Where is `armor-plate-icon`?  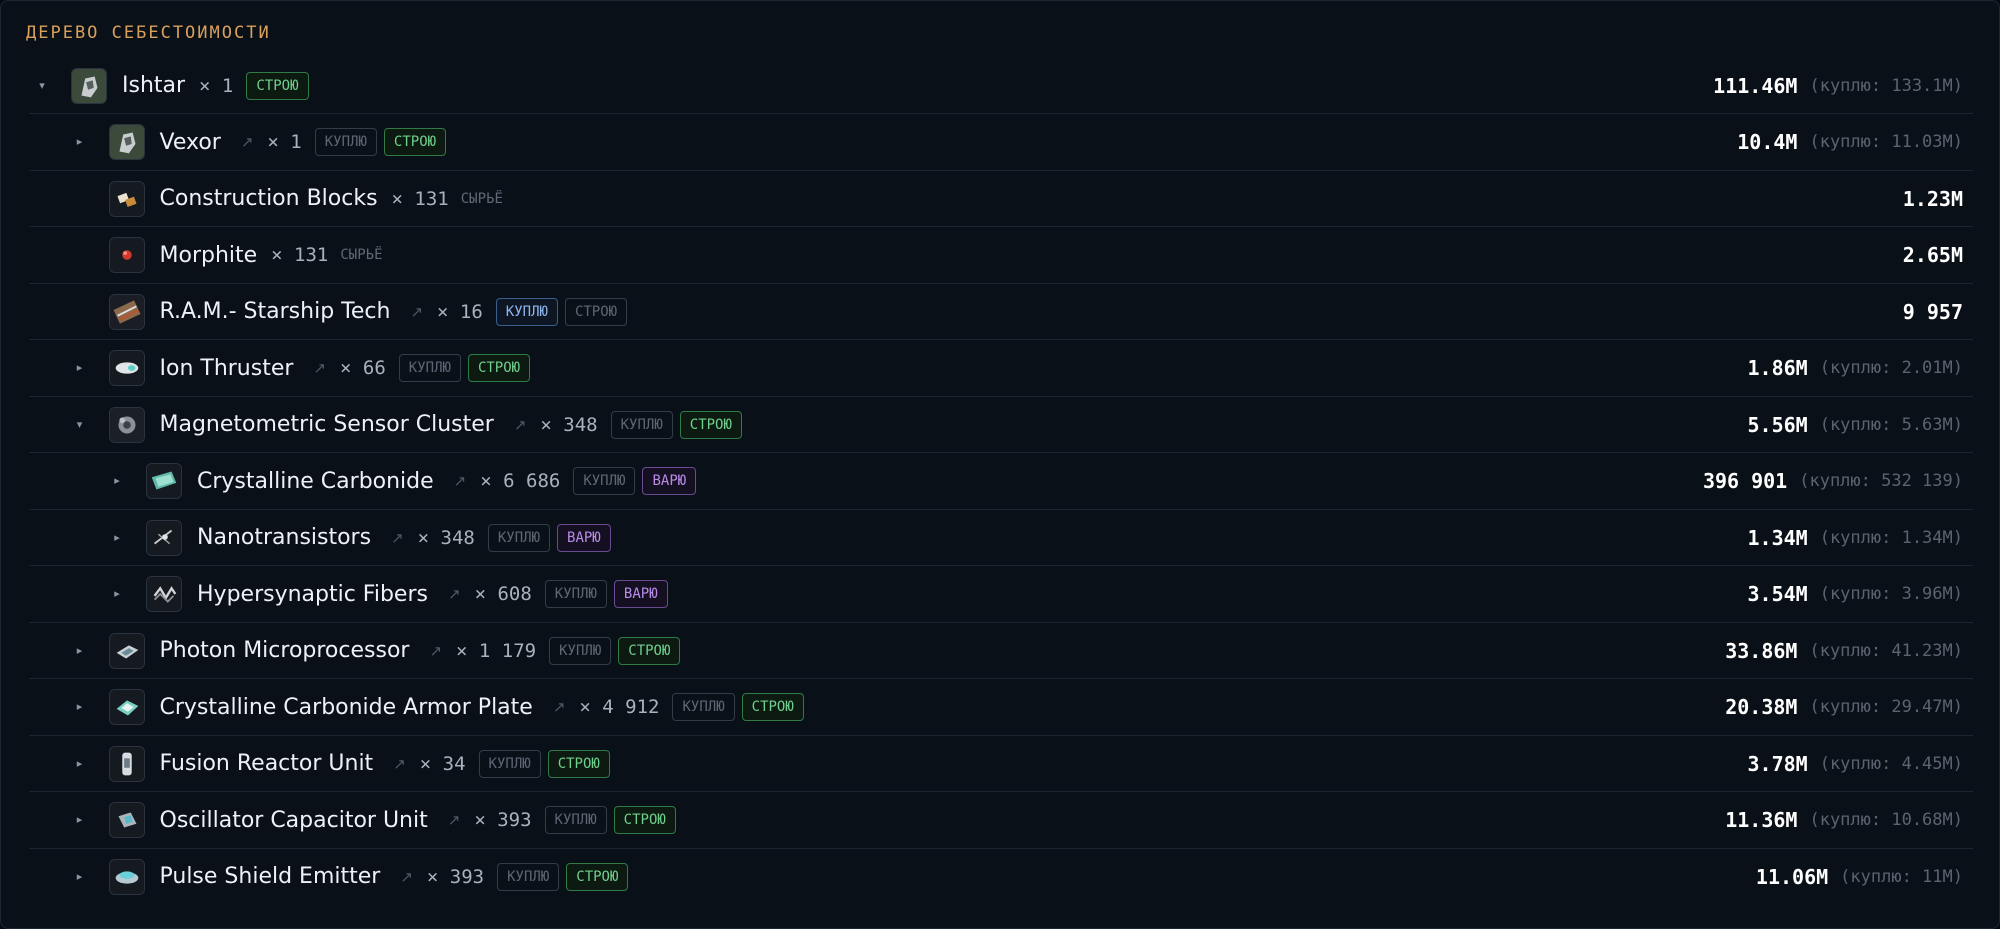 armor-plate-icon is located at coordinates (126, 707).